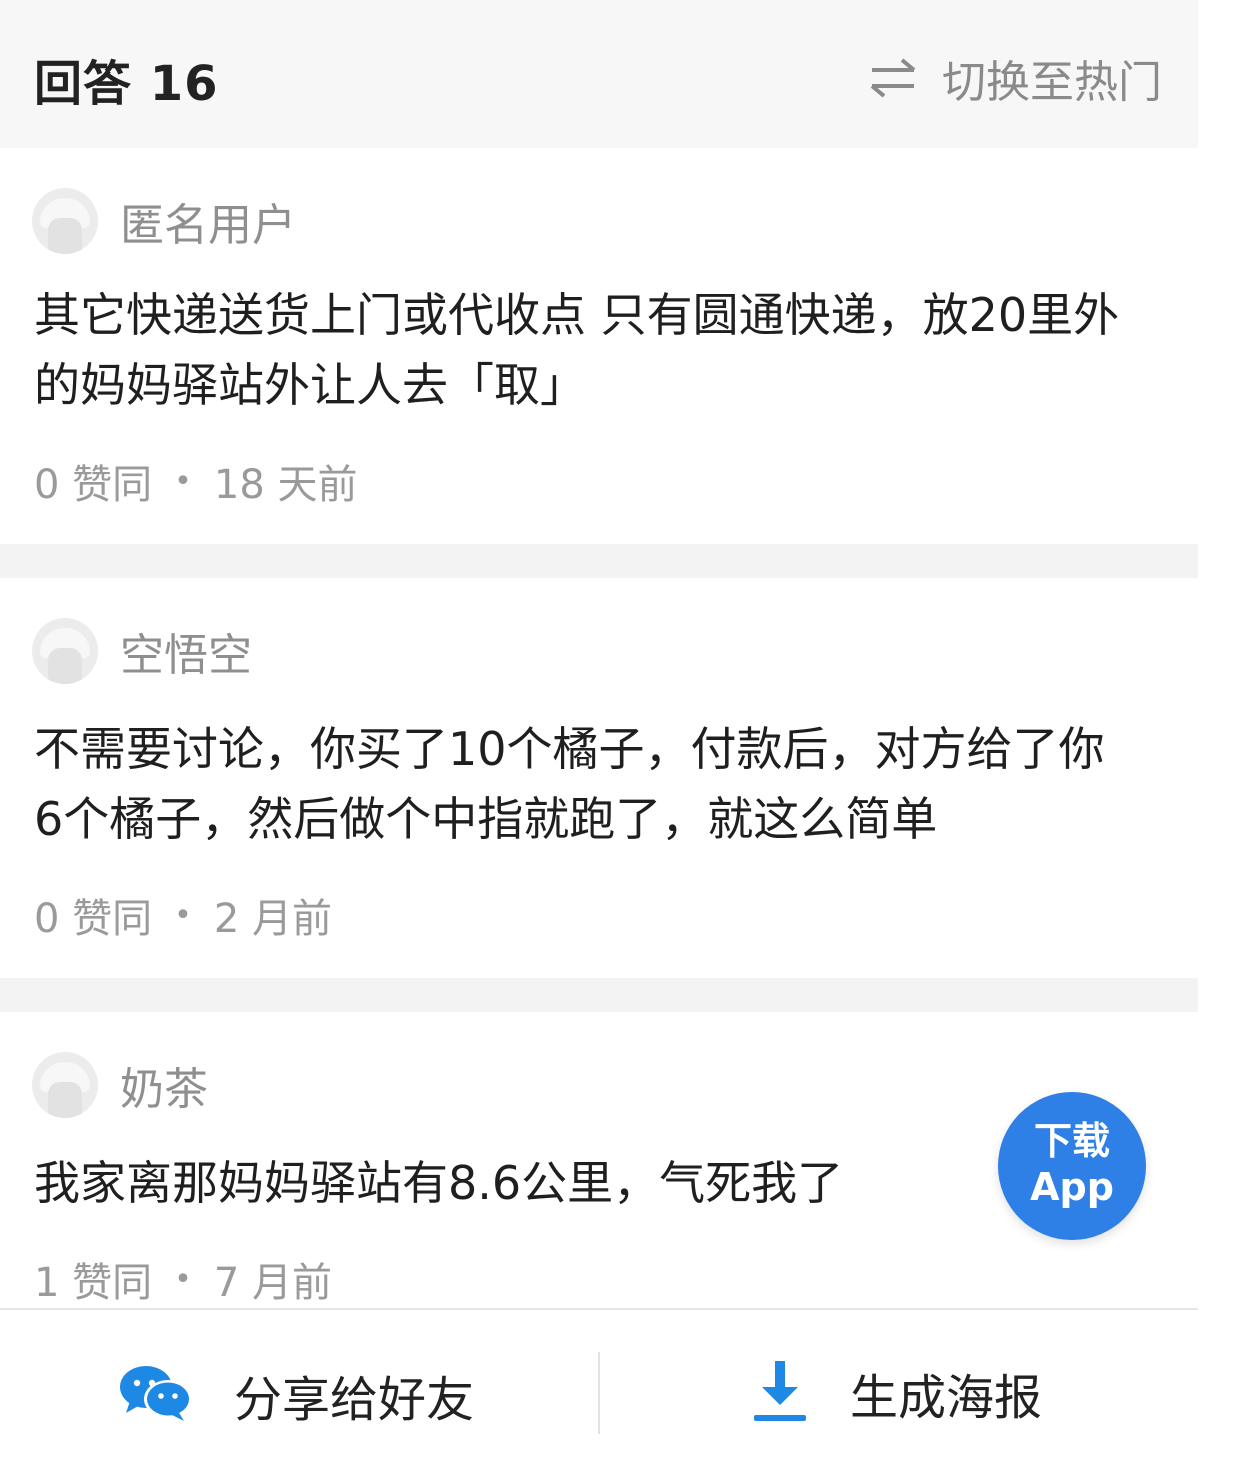 Image resolution: width=1240 pixels, height=1460 pixels. I want to click on right-margin, so click(1219, 730).